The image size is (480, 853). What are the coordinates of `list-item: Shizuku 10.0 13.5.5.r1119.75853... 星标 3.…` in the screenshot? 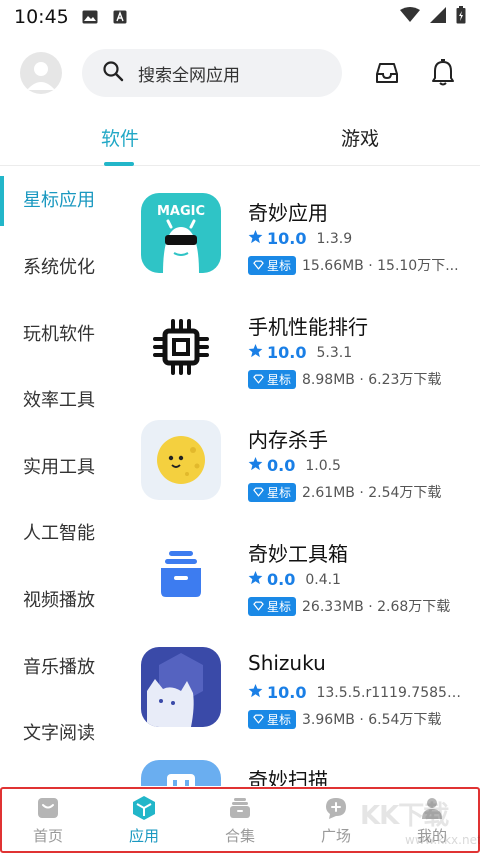 It's located at (300, 702).